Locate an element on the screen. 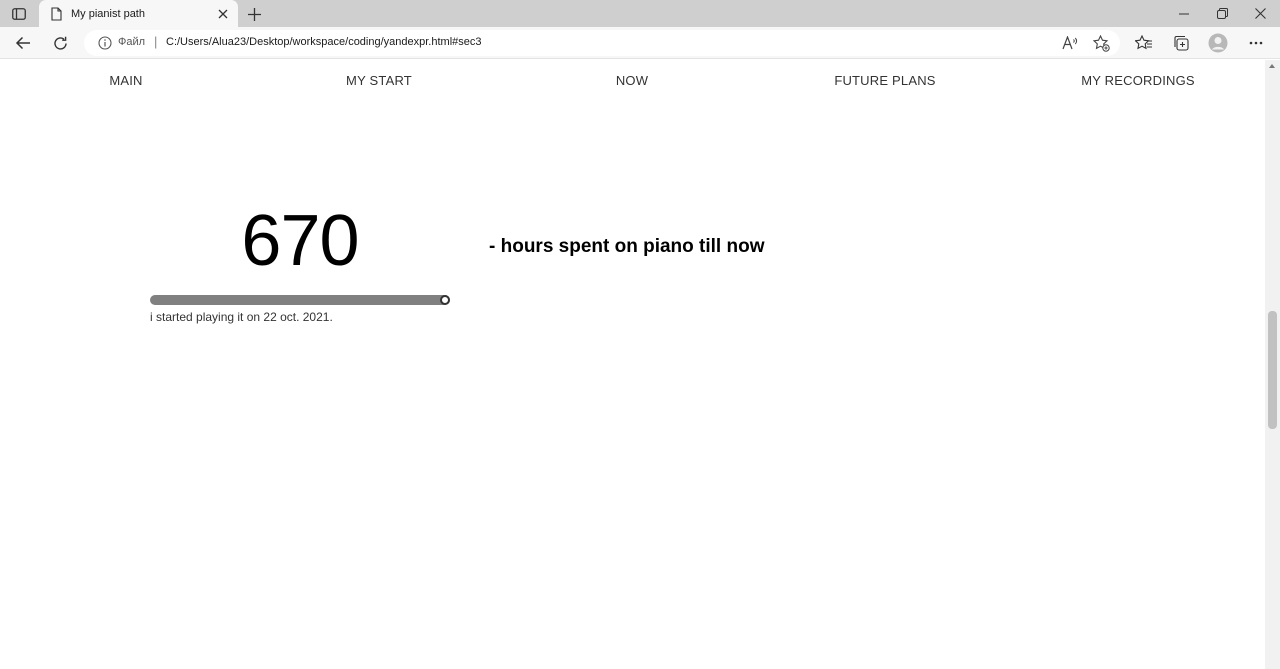 The width and height of the screenshot is (1280, 669). nav-now: NOW is located at coordinates (632, 80).